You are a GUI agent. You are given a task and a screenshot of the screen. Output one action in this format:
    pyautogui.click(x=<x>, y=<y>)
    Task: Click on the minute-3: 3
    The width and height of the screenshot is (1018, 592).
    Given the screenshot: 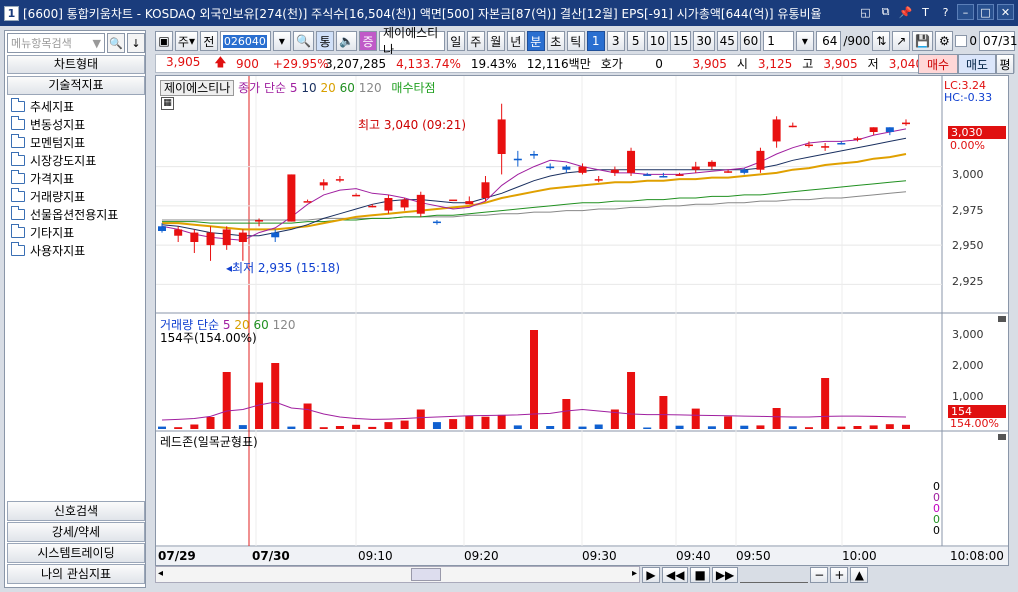 What is the action you would take?
    pyautogui.click(x=615, y=41)
    